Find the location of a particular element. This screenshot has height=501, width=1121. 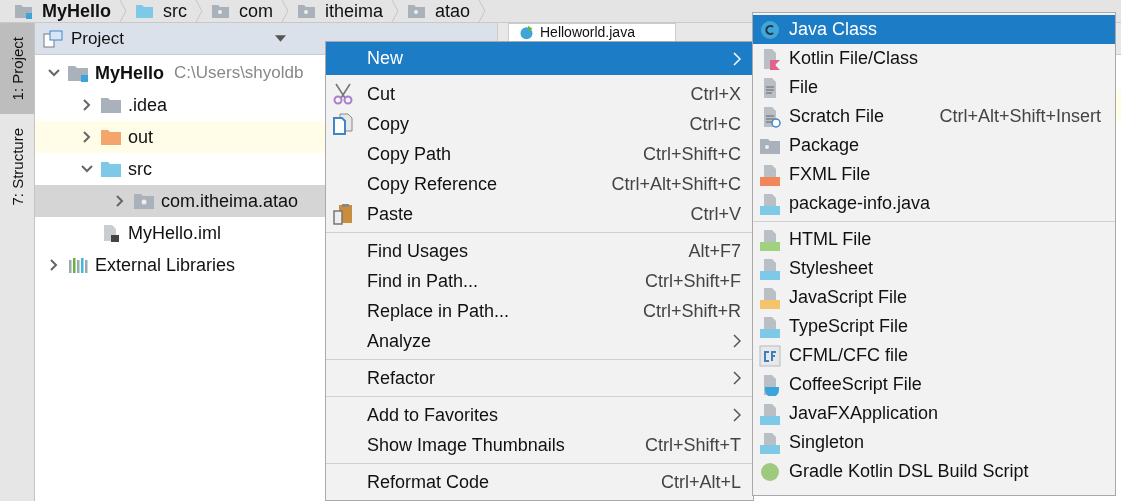

library-icon is located at coordinates (78, 265).